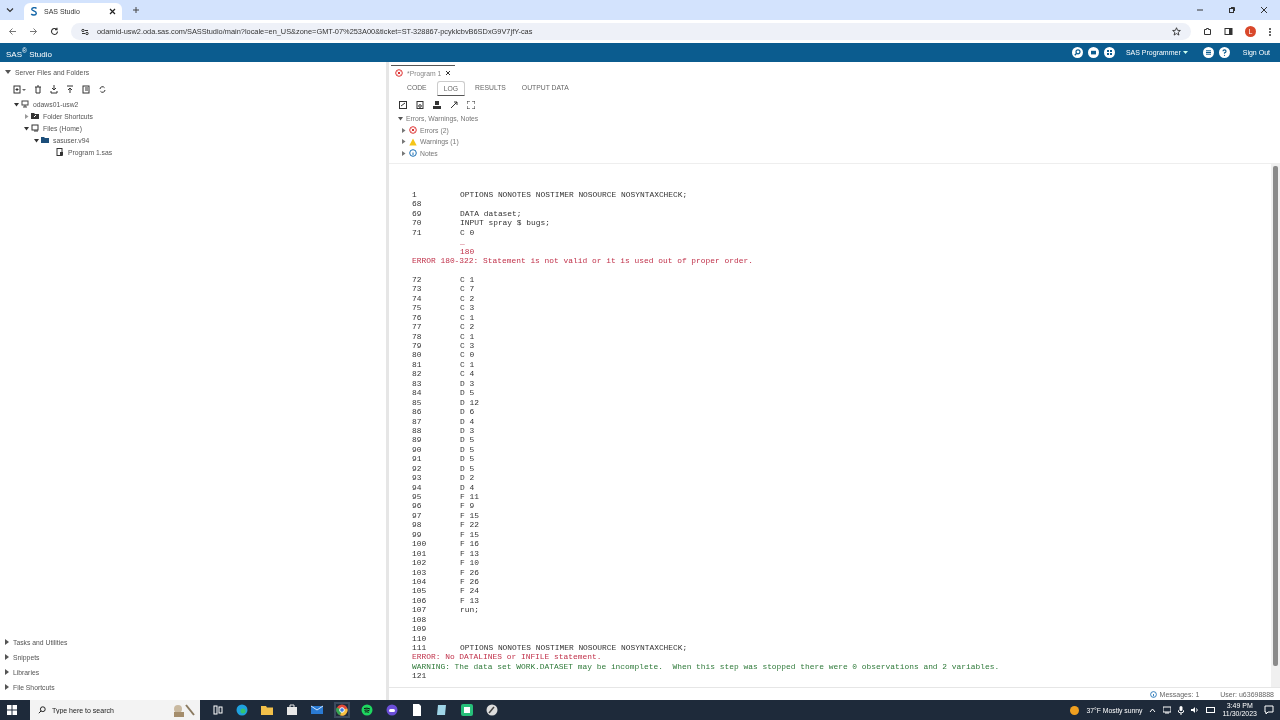 The height and width of the screenshot is (720, 1280). Describe the element at coordinates (70, 89) in the screenshot. I see `upload-icon` at that location.